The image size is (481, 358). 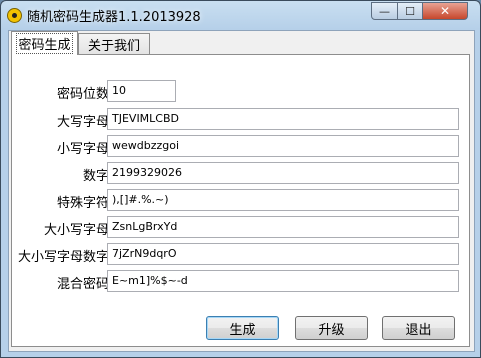 I want to click on exit-button: 退出, so click(x=418, y=328).